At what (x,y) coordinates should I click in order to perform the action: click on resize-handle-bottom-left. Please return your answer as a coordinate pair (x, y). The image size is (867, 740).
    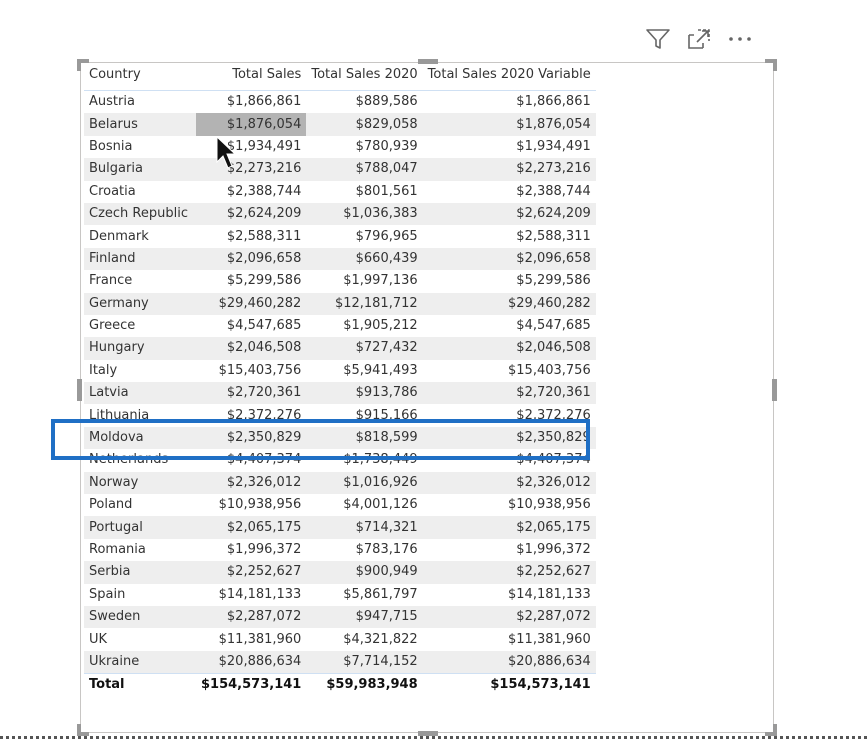
    Looking at the image, I should click on (83, 730).